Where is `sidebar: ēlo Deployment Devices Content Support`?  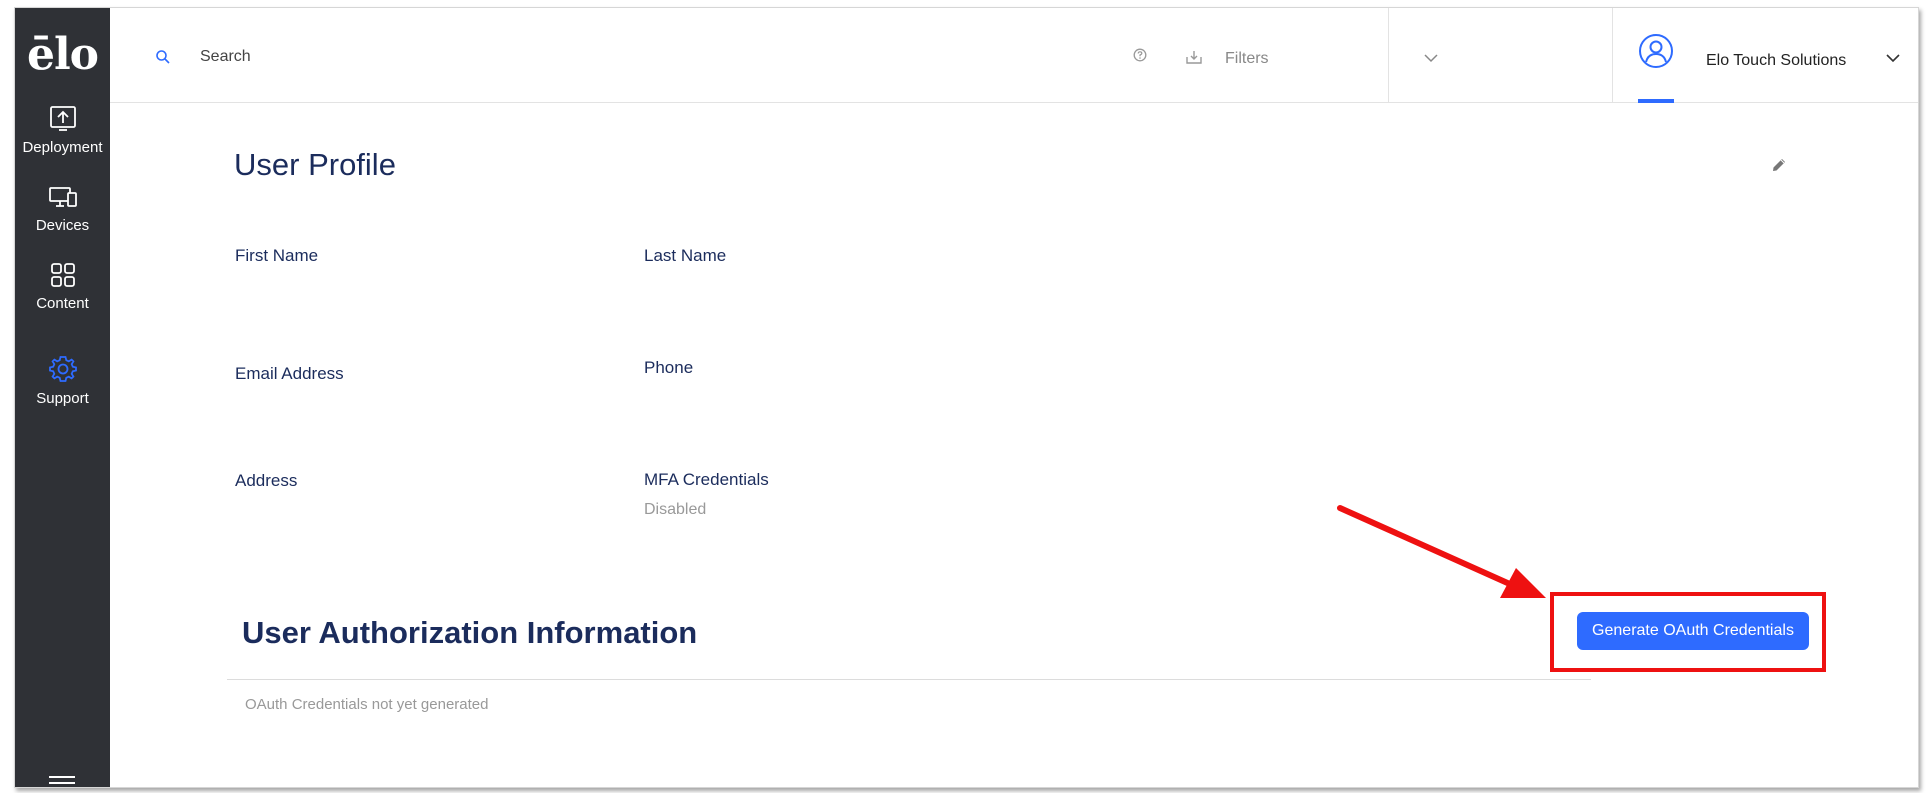
sidebar: ēlo Deployment Devices Content Support is located at coordinates (62, 397).